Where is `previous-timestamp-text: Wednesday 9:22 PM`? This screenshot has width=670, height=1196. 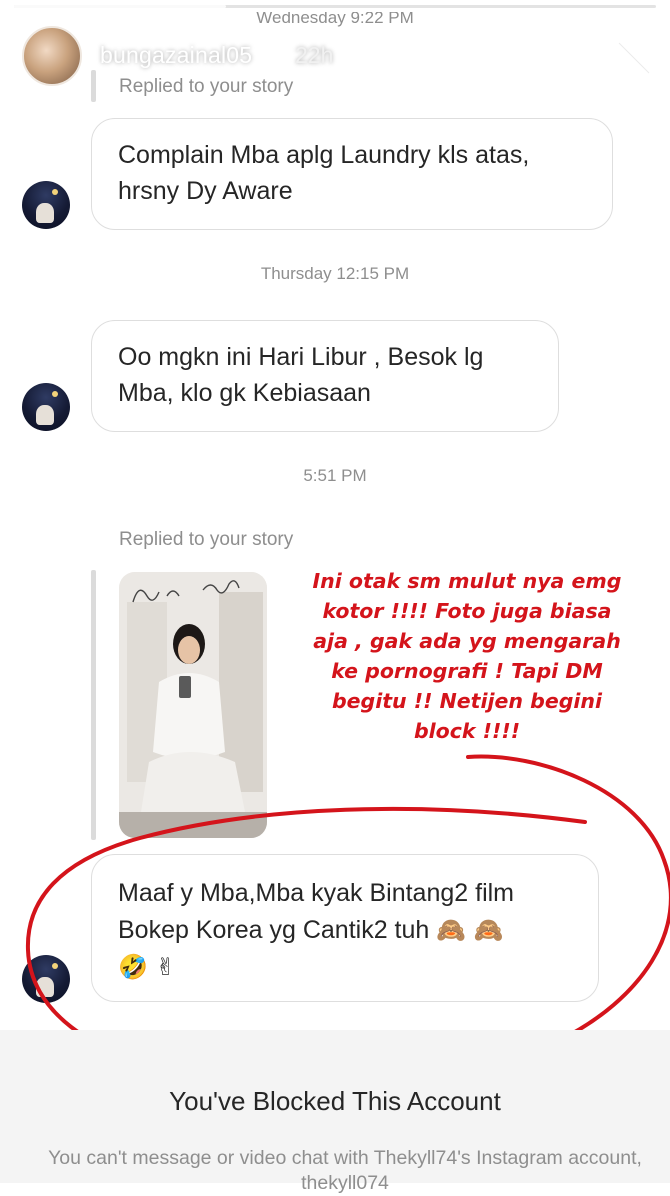
previous-timestamp-text: Wednesday 9:22 PM is located at coordinates (335, 19).